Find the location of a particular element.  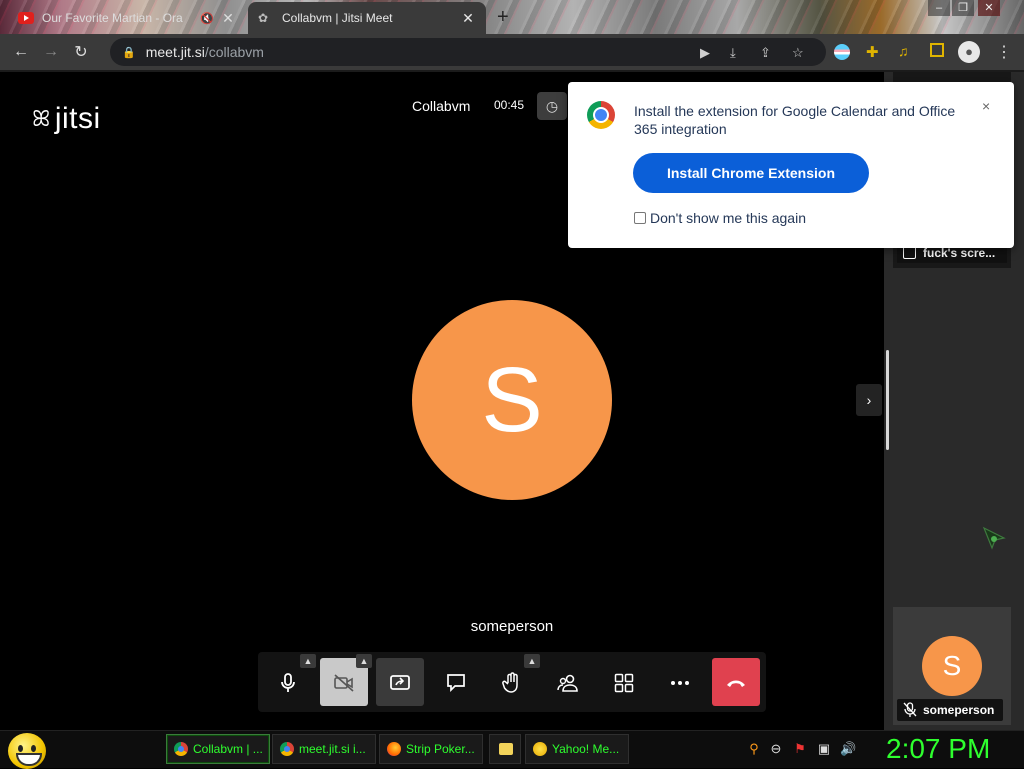

media-control-icon: ♫ is located at coordinates (903, 51).